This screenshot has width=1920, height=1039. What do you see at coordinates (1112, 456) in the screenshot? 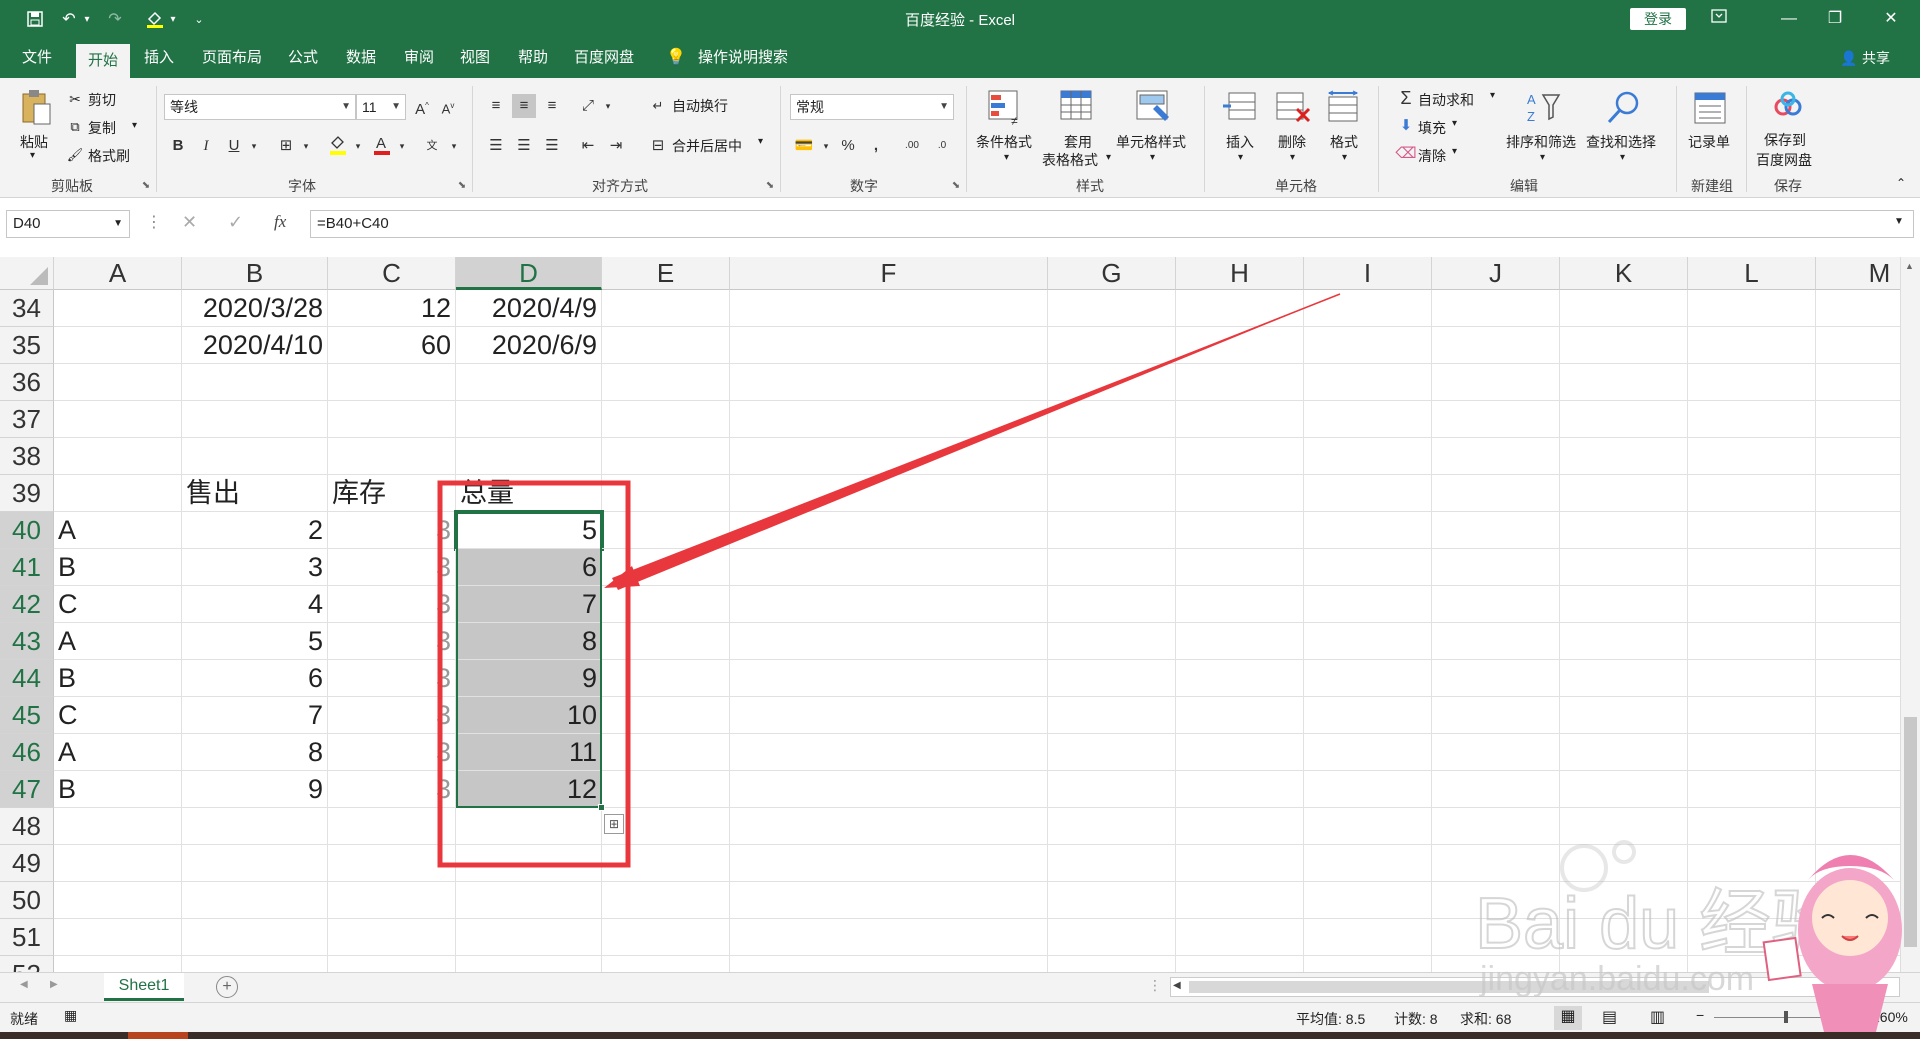
I see `cell-g38` at bounding box center [1112, 456].